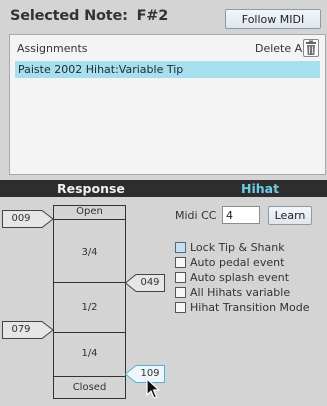 Image resolution: width=327 pixels, height=406 pixels. Describe the element at coordinates (281, 48) in the screenshot. I see `delete-all-button: Delete All` at that location.